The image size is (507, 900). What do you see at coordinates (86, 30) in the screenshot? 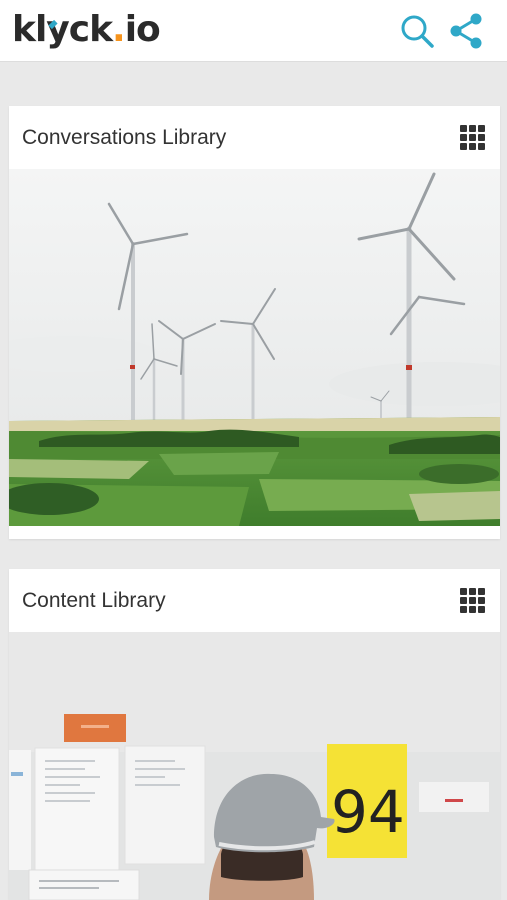
I see `klyck-logo: klyck.io` at bounding box center [86, 30].